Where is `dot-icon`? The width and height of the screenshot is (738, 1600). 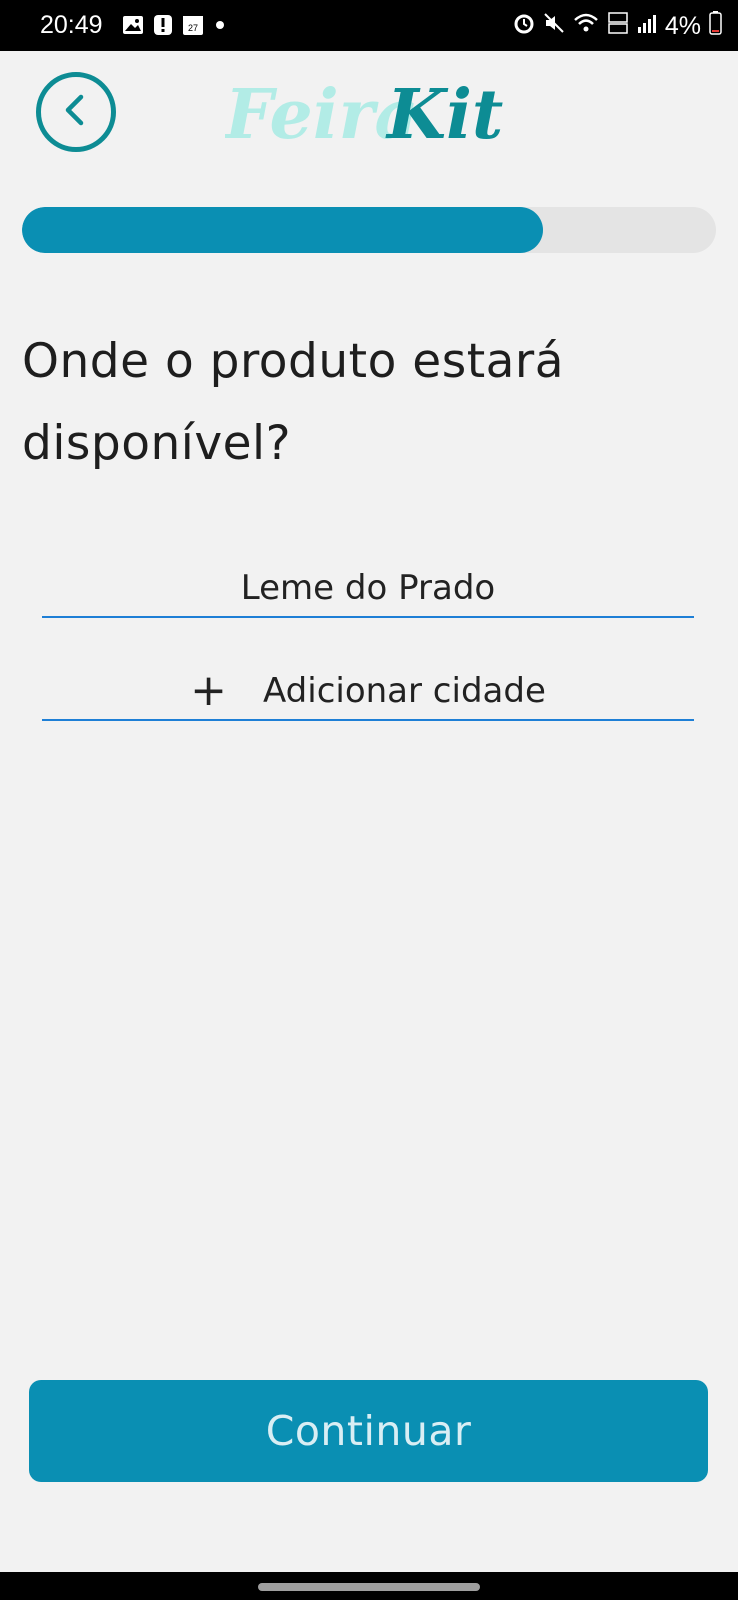 dot-icon is located at coordinates (220, 27).